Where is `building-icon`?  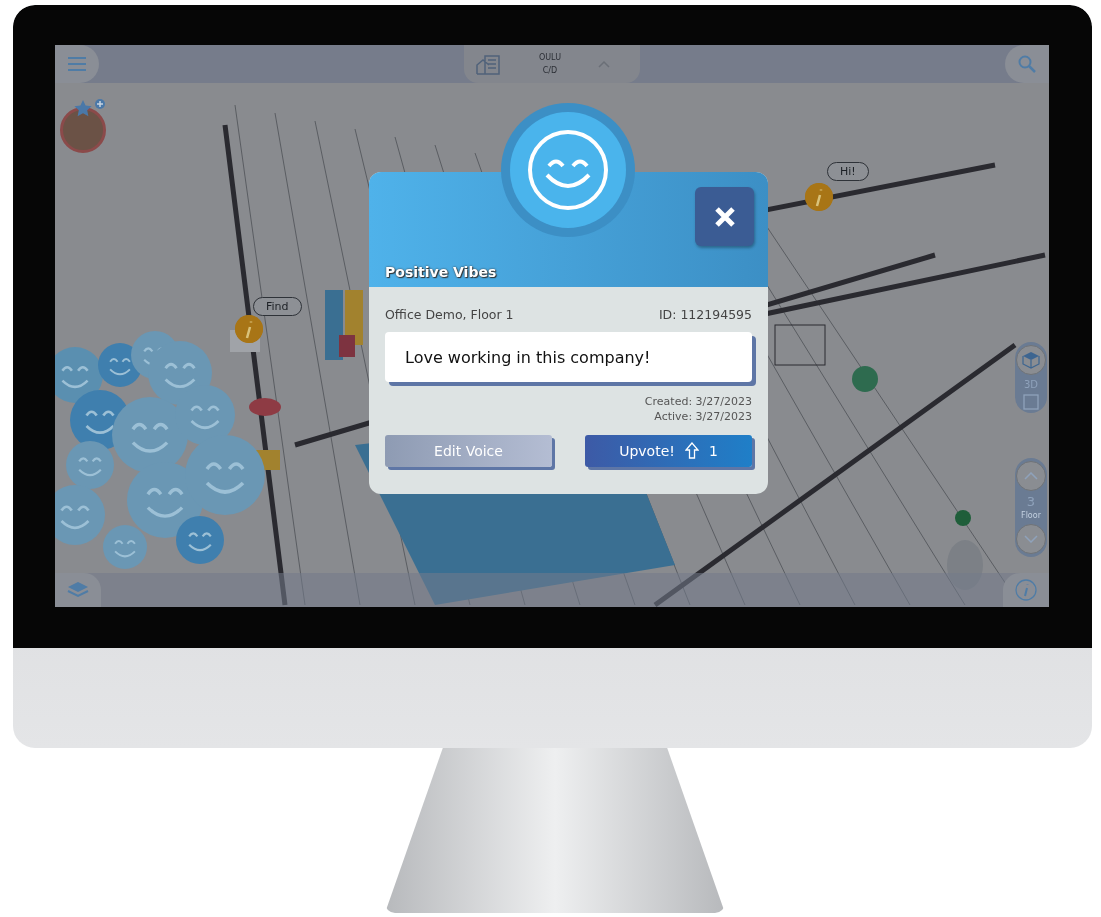 building-icon is located at coordinates (489, 64).